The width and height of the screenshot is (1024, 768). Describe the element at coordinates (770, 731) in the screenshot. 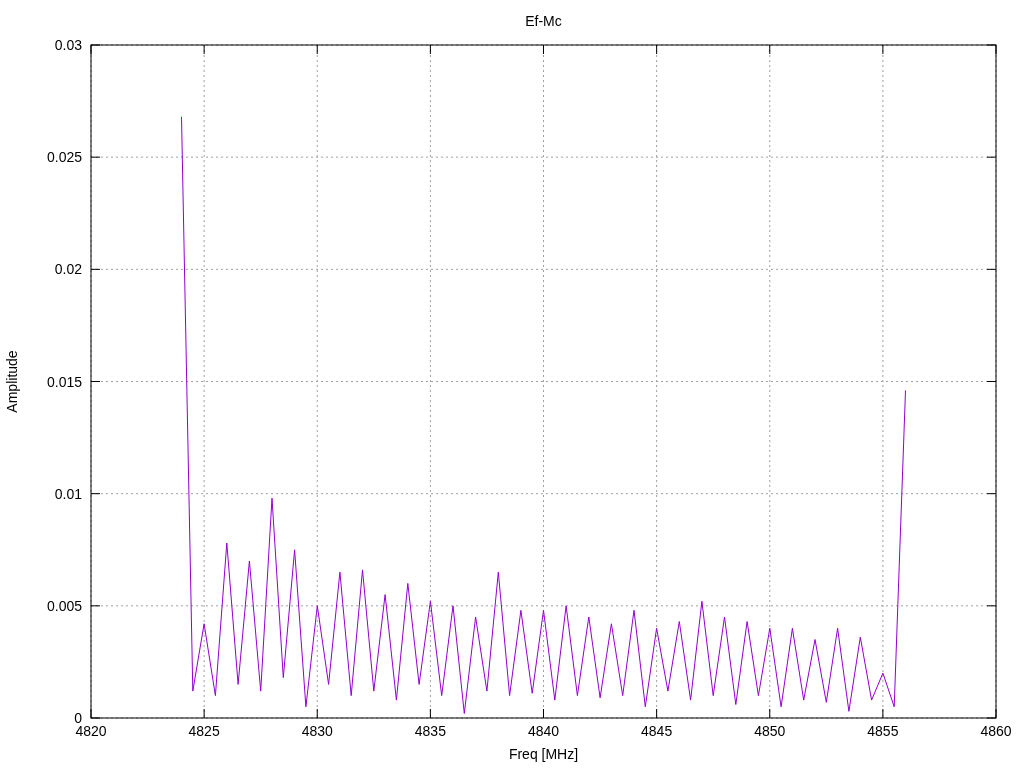

I see `tick-label: 4850` at that location.